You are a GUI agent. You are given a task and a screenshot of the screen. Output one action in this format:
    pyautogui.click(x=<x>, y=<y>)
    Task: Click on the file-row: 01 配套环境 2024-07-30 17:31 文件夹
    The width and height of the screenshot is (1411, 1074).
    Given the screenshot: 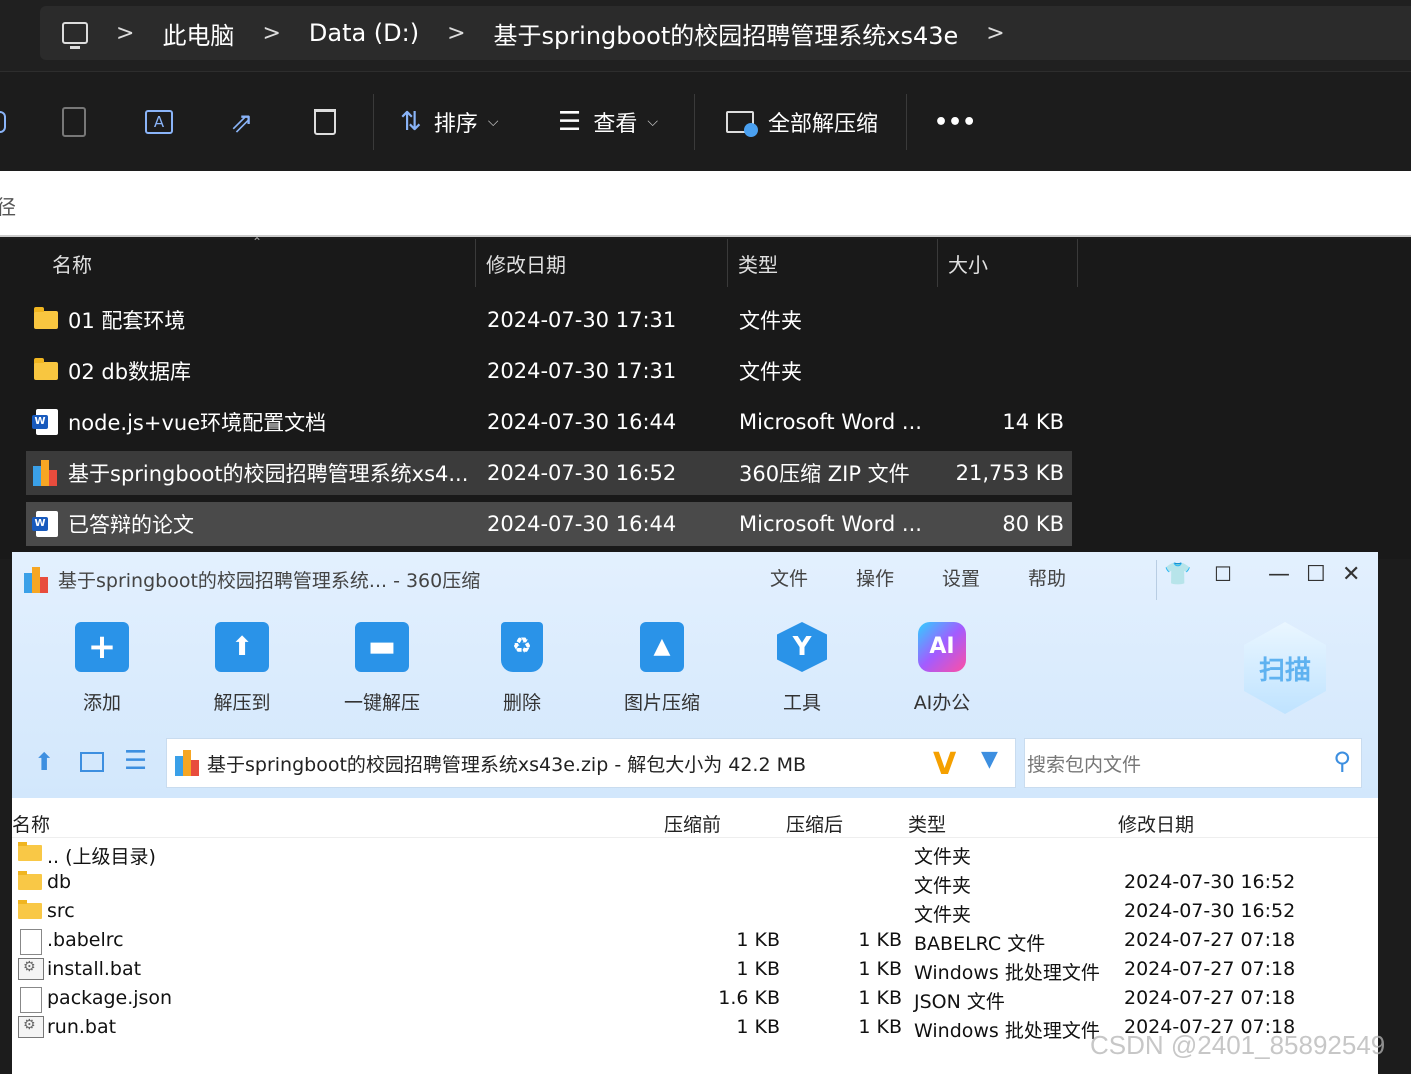 What is the action you would take?
    pyautogui.click(x=549, y=320)
    